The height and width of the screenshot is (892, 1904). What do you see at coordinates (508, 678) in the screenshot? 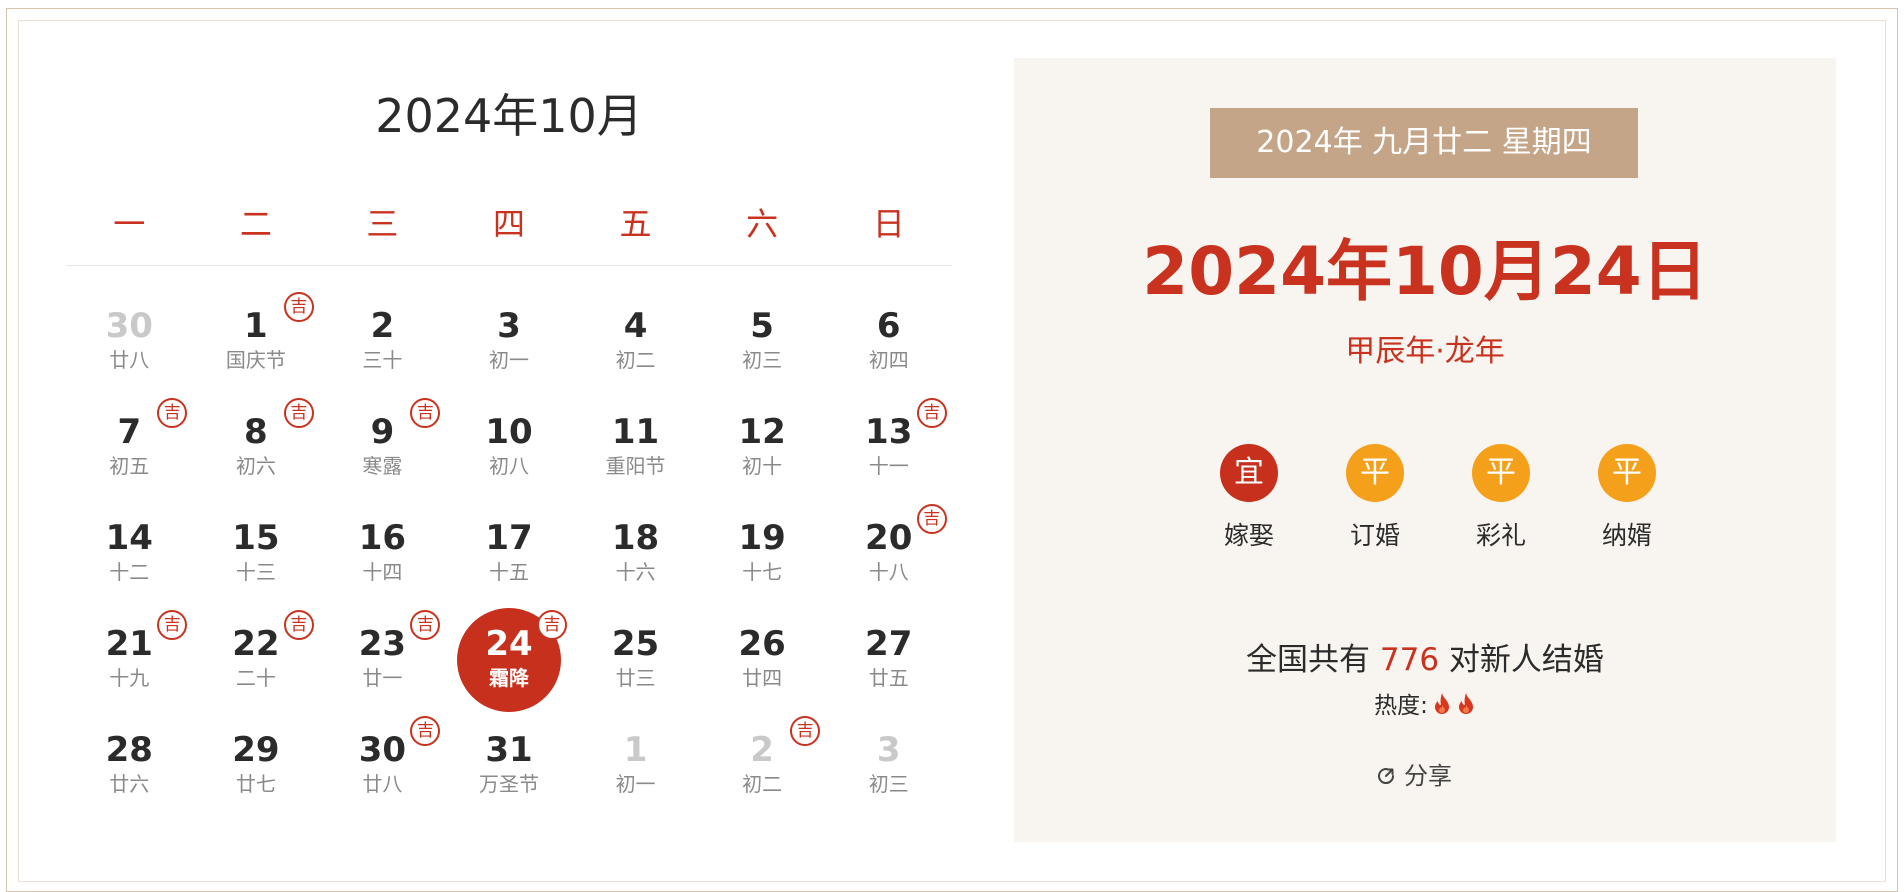
I see `lunar-date: 霜降` at bounding box center [508, 678].